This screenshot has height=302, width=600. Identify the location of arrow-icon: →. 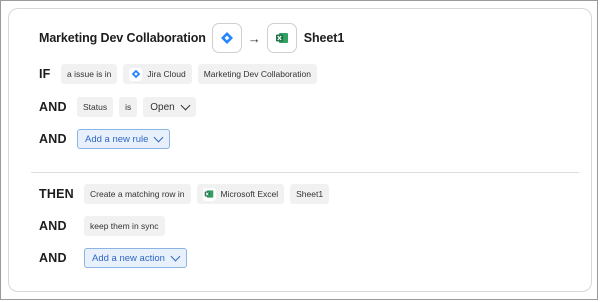
(254, 38).